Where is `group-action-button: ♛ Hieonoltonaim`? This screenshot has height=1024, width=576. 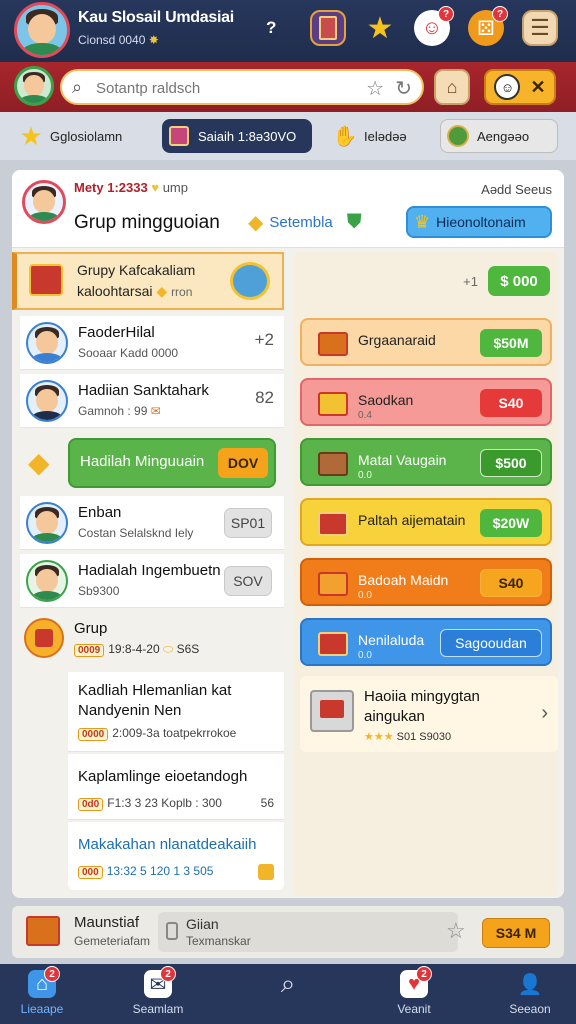 group-action-button: ♛ Hieonoltonaim is located at coordinates (479, 222).